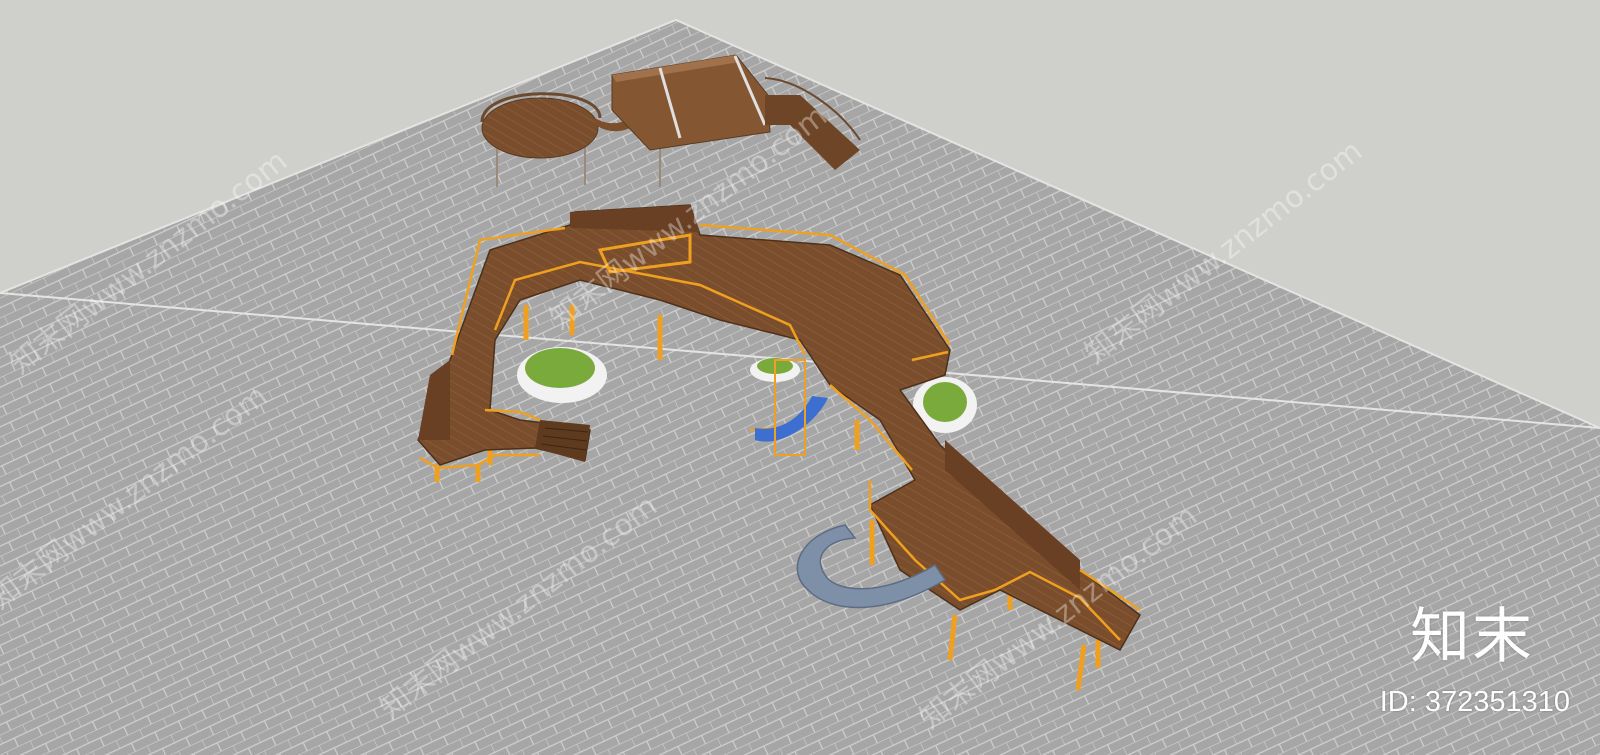 This screenshot has width=1600, height=755. I want to click on model-id: ID: 372351310, so click(1474, 702).